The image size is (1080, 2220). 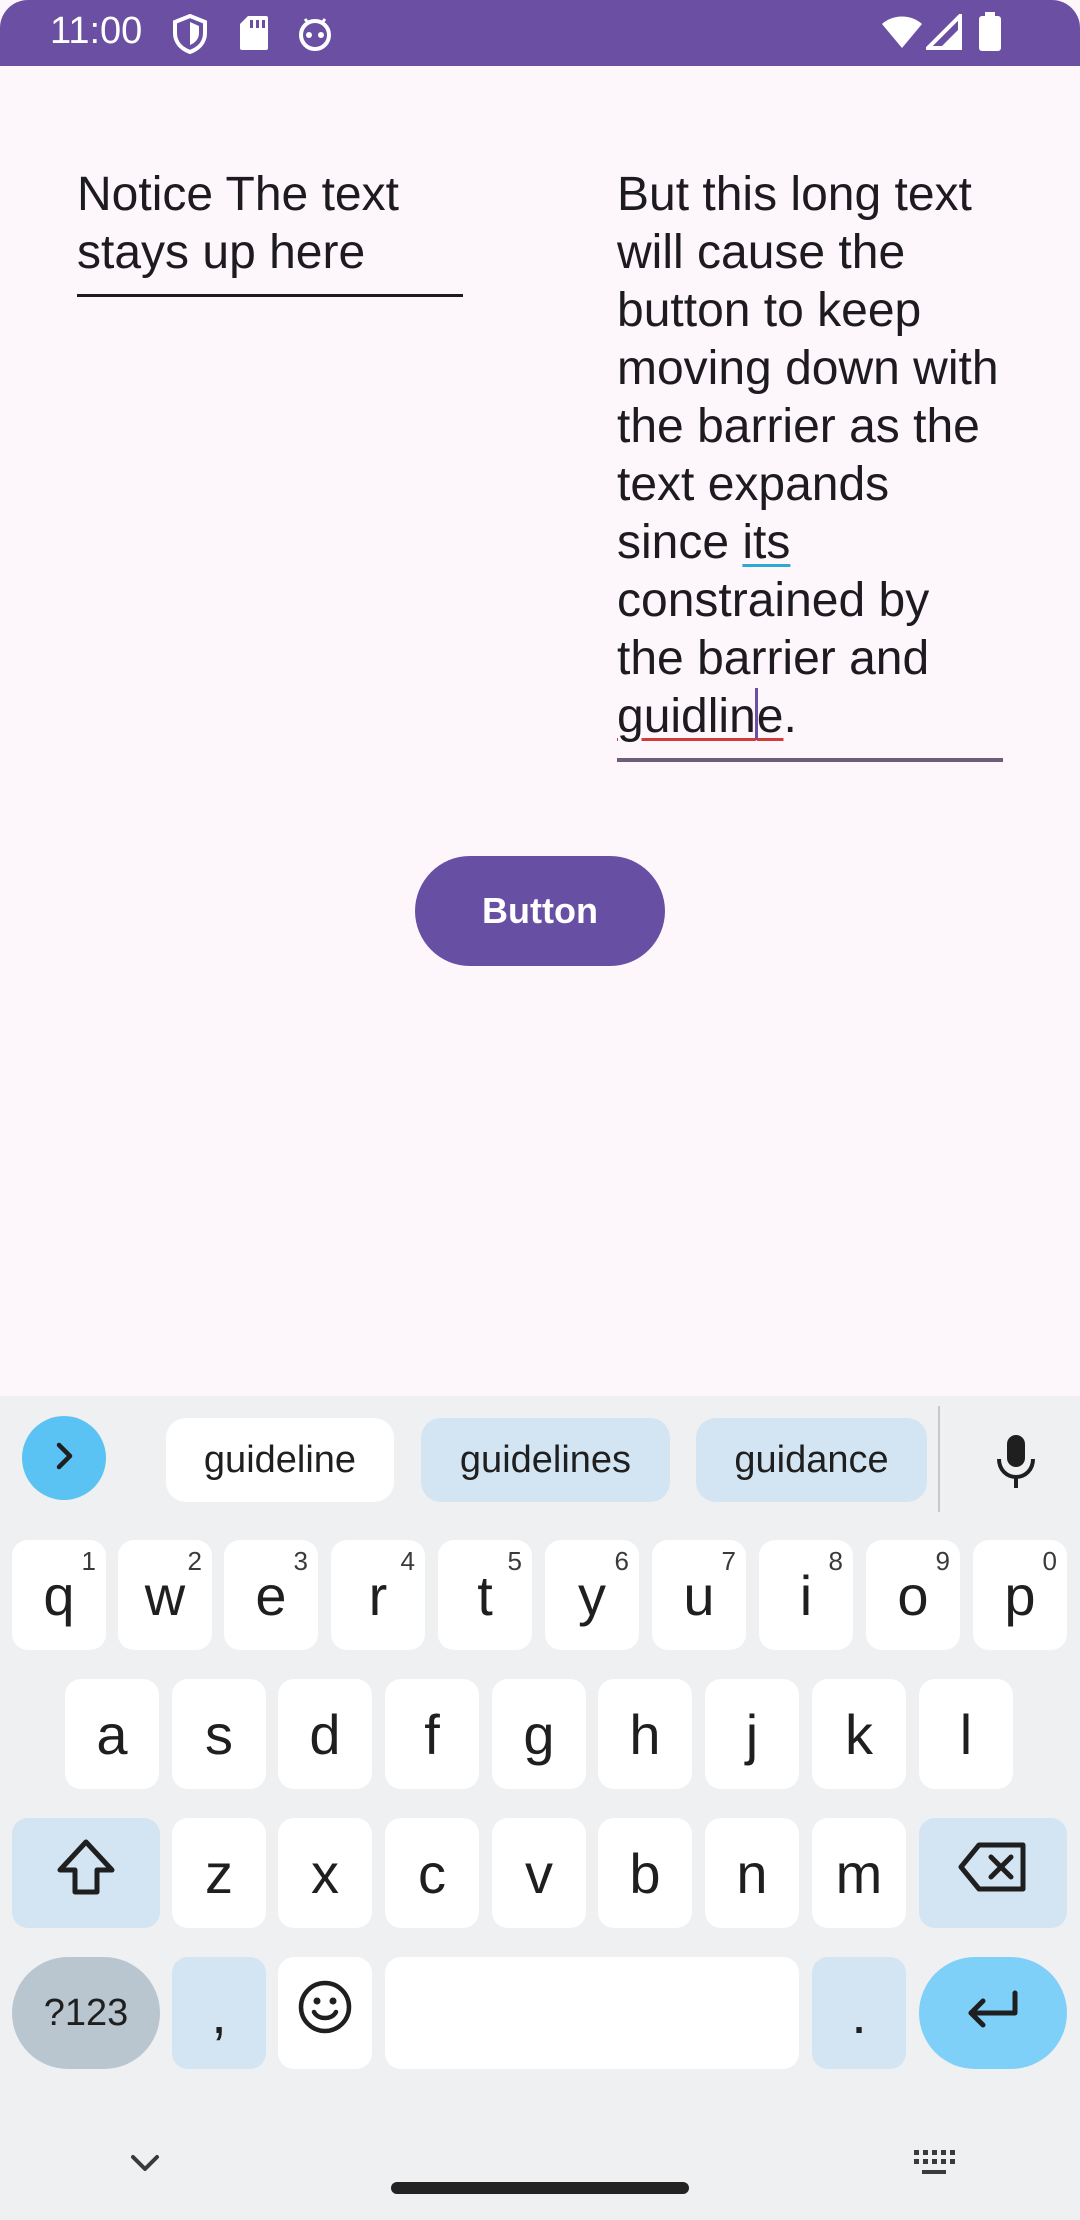 I want to click on key-hint: 1, so click(x=88, y=1561).